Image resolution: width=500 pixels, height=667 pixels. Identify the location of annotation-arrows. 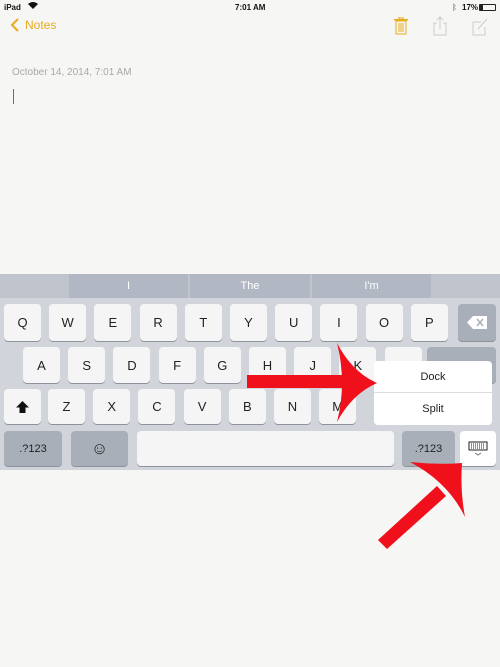
(356, 446).